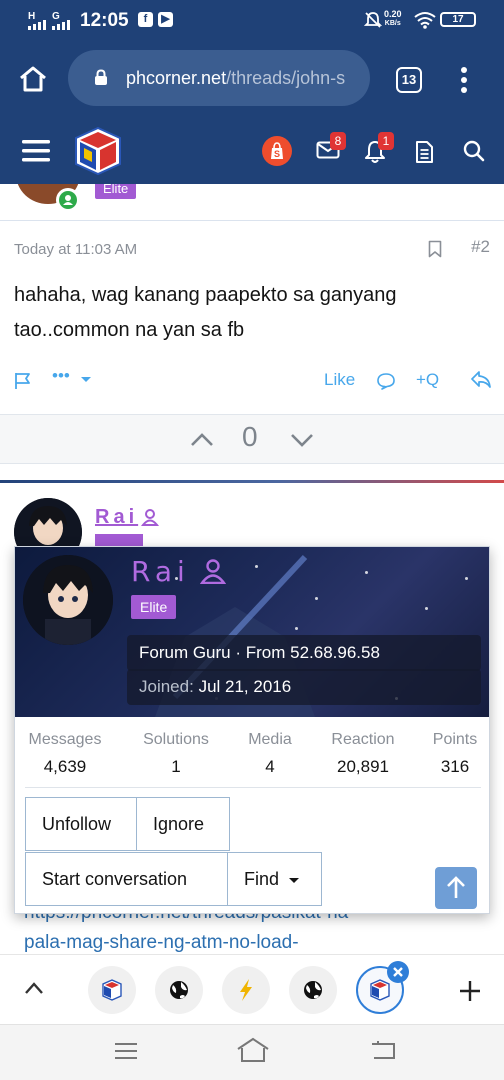 Image resolution: width=504 pixels, height=1080 pixels. I want to click on card-rank-badge: Elite, so click(154, 607).